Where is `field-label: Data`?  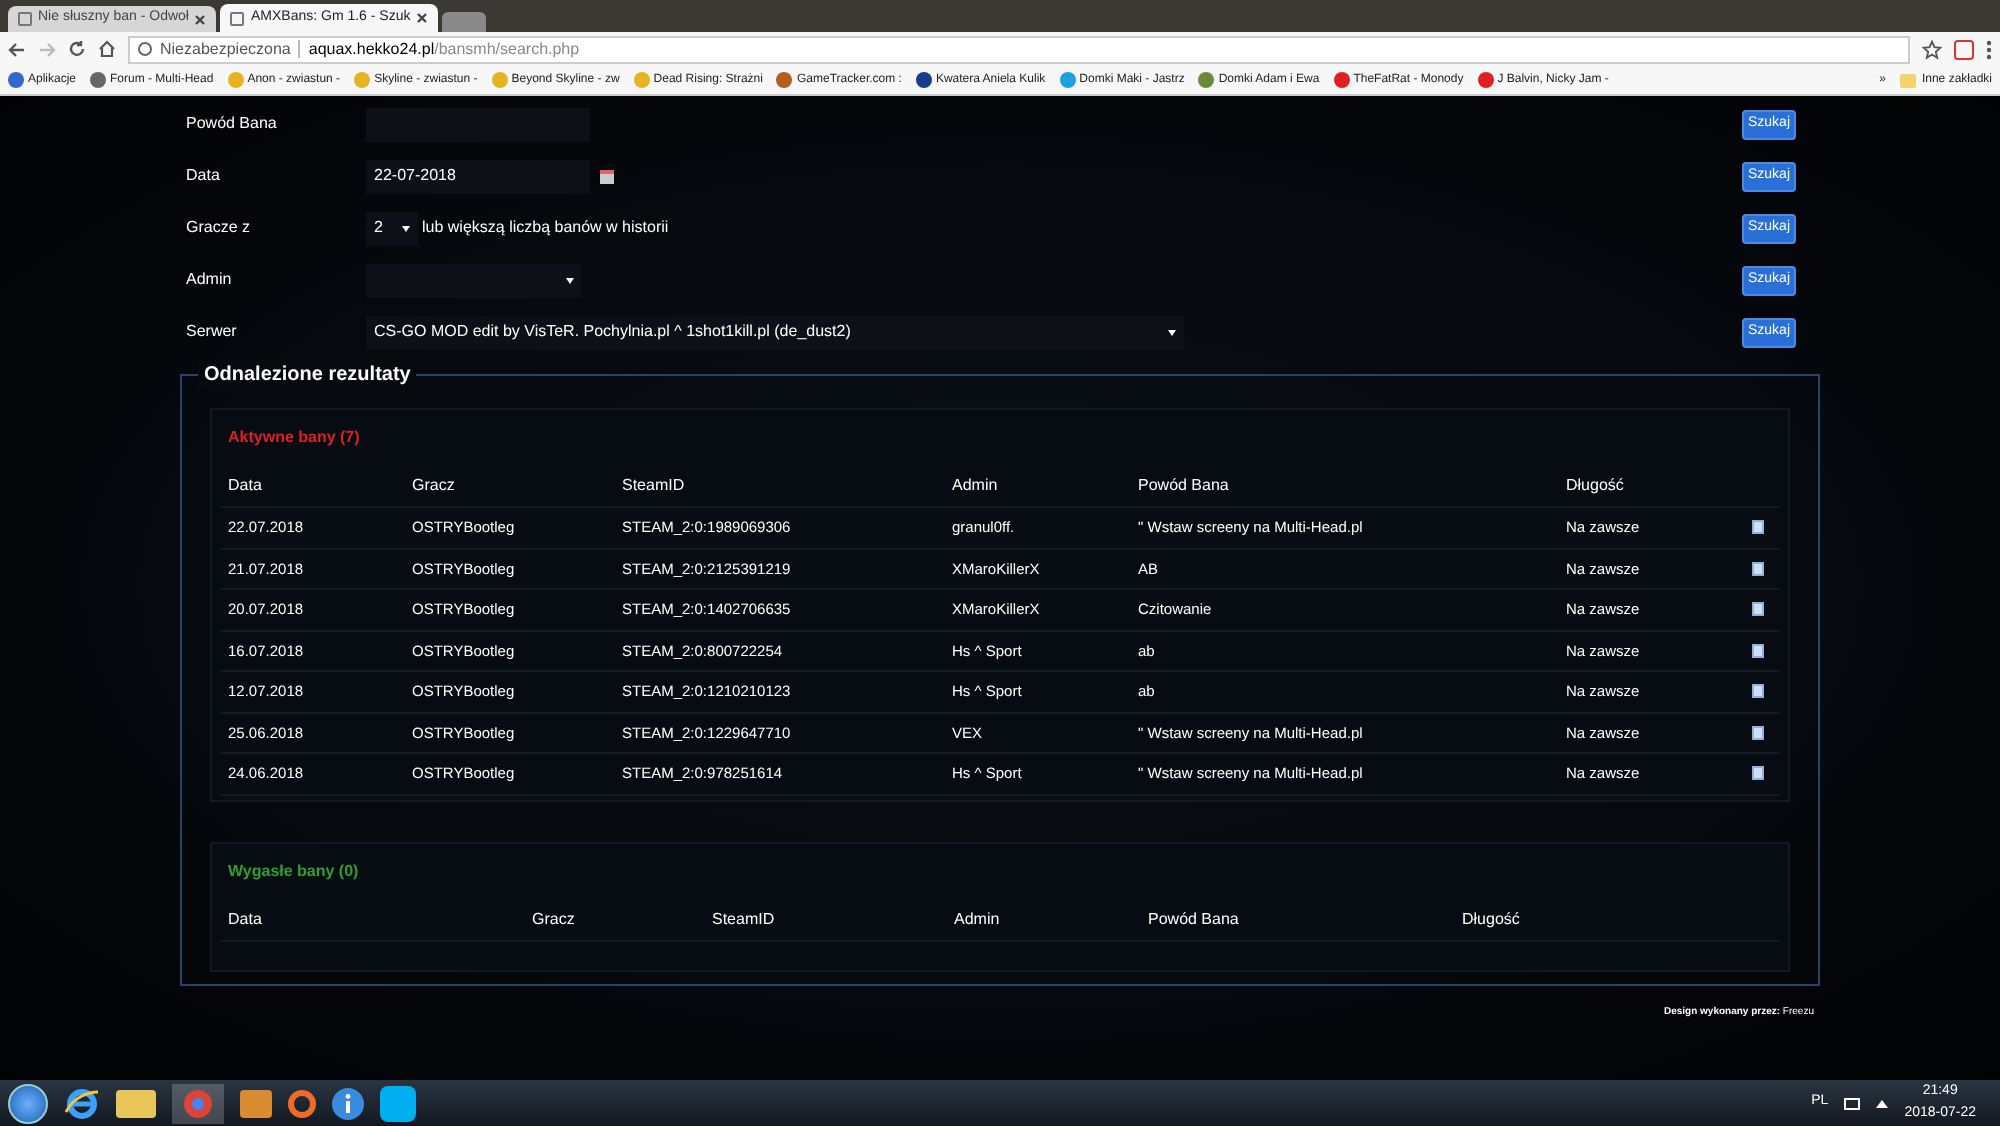 field-label: Data is located at coordinates (204, 176).